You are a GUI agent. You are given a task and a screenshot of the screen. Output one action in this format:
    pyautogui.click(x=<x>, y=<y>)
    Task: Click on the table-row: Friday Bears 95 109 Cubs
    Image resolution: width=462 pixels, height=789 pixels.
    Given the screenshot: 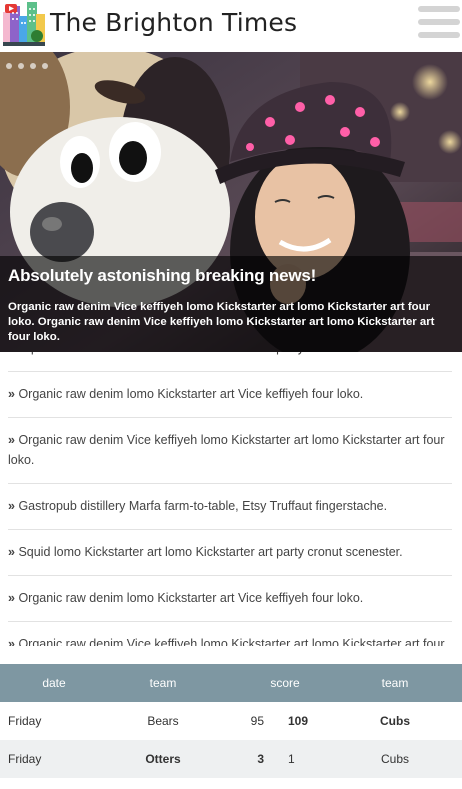 What is the action you would take?
    pyautogui.click(x=231, y=721)
    